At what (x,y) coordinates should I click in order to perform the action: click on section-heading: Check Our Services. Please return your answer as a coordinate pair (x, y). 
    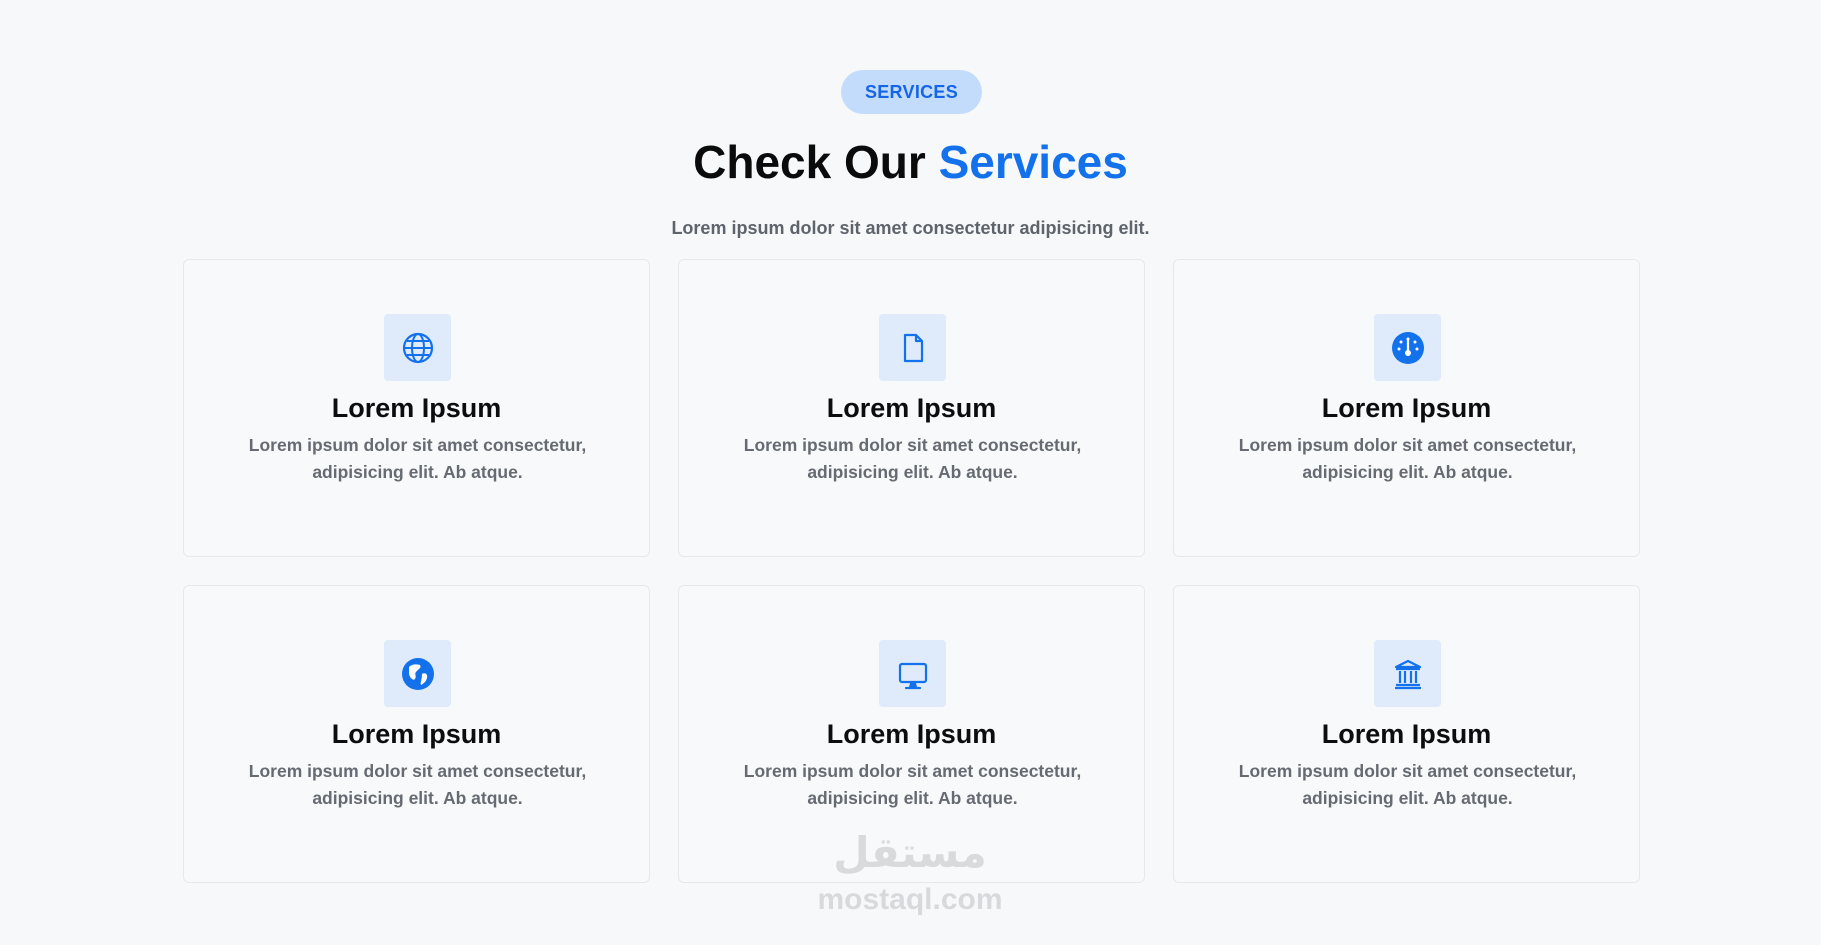
    Looking at the image, I should click on (910, 162).